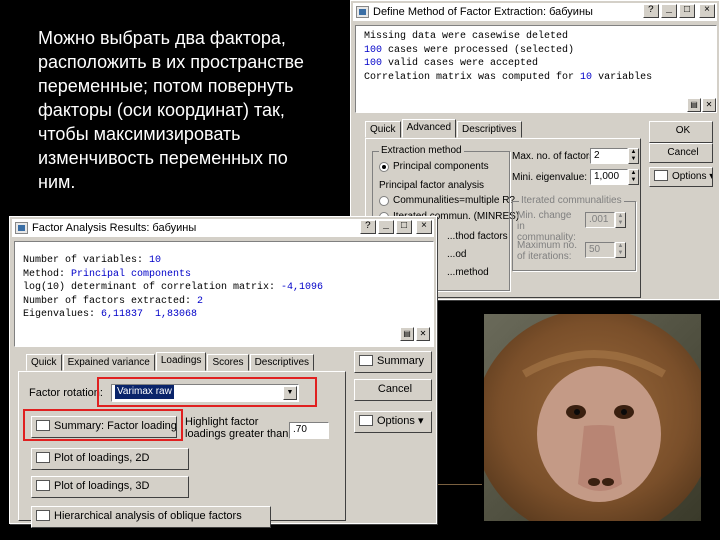 This screenshot has height=540, width=720. What do you see at coordinates (401, 361) in the screenshot?
I see `summary-label: Summary` at bounding box center [401, 361].